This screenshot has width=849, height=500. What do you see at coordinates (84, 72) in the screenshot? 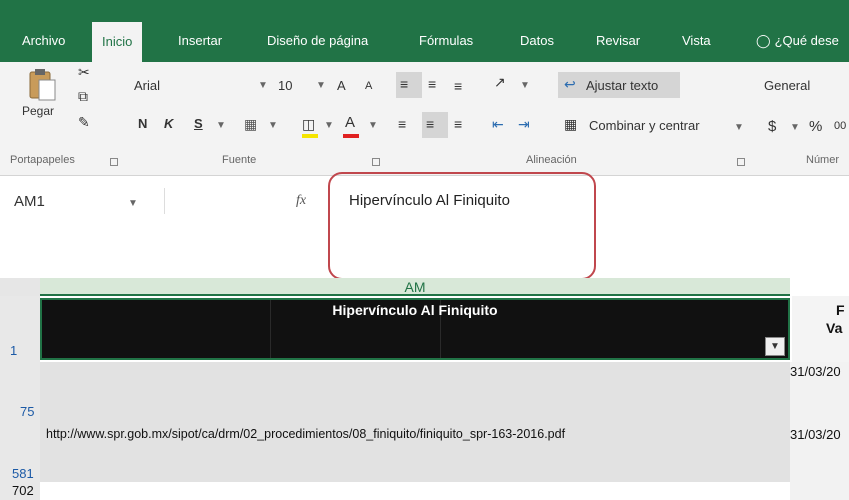
I see `cut-icon: ✂` at bounding box center [84, 72].